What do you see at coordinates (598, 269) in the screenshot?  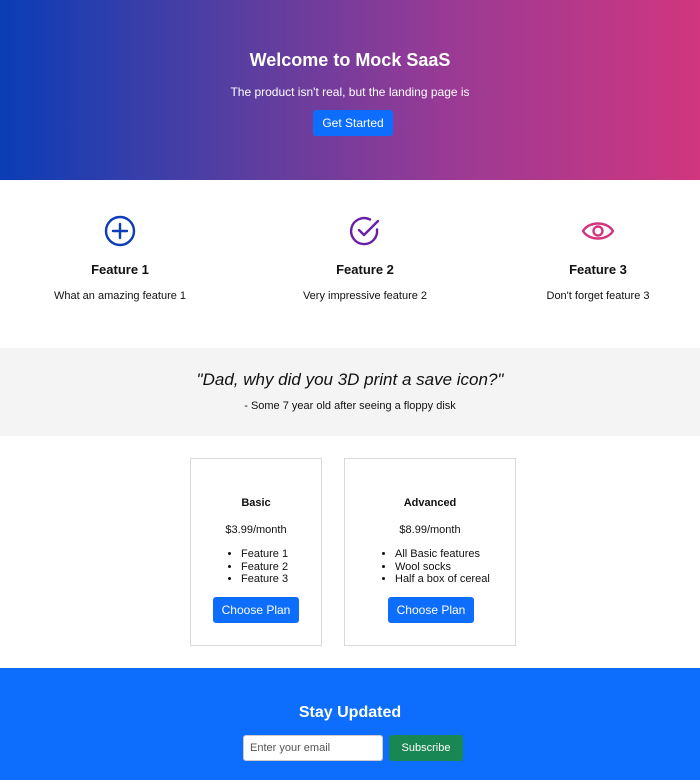 I see `feature-title: Feature 3` at bounding box center [598, 269].